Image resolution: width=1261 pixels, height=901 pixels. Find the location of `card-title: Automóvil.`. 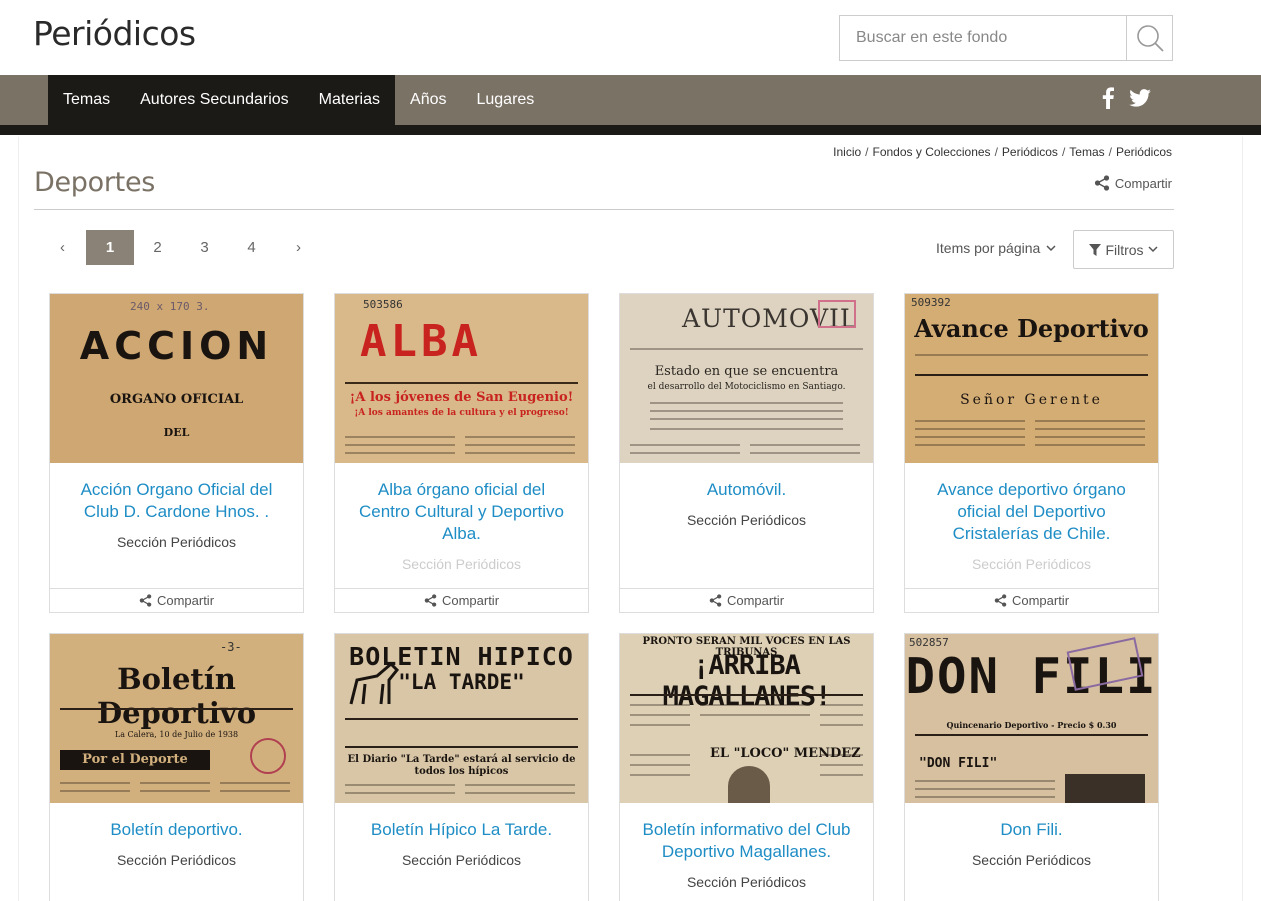

card-title: Automóvil. is located at coordinates (746, 490).